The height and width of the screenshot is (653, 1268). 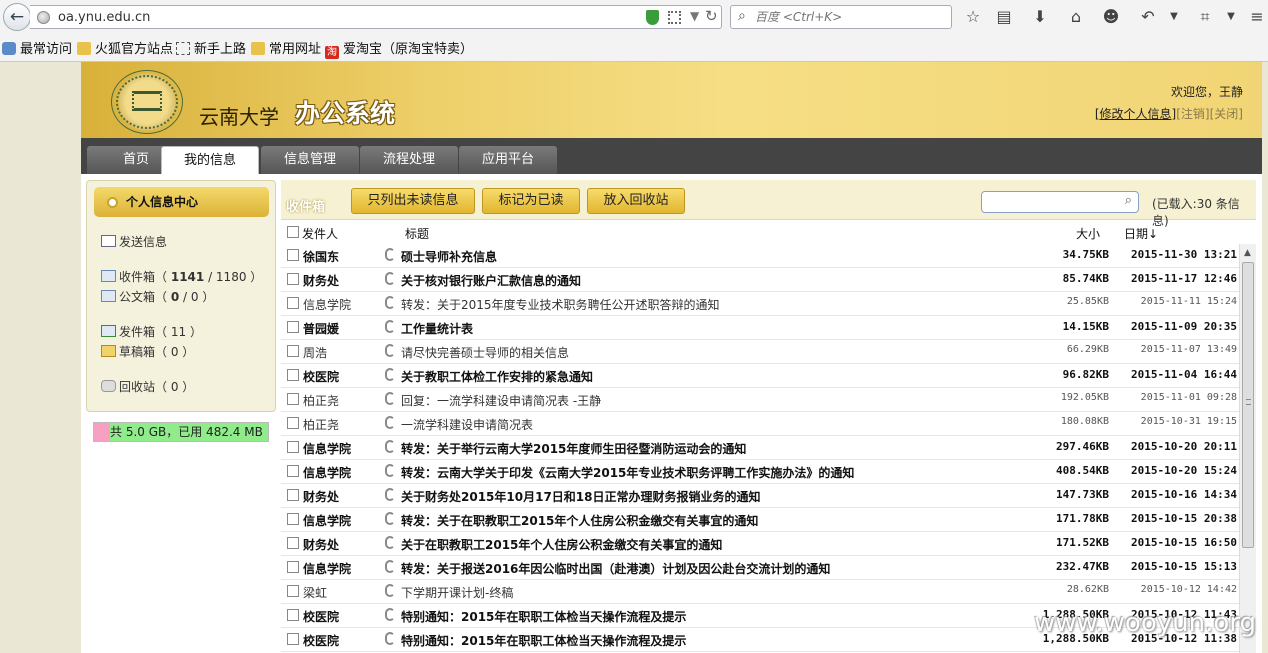 What do you see at coordinates (1040, 17) in the screenshot?
I see `download-icon: ⬇` at bounding box center [1040, 17].